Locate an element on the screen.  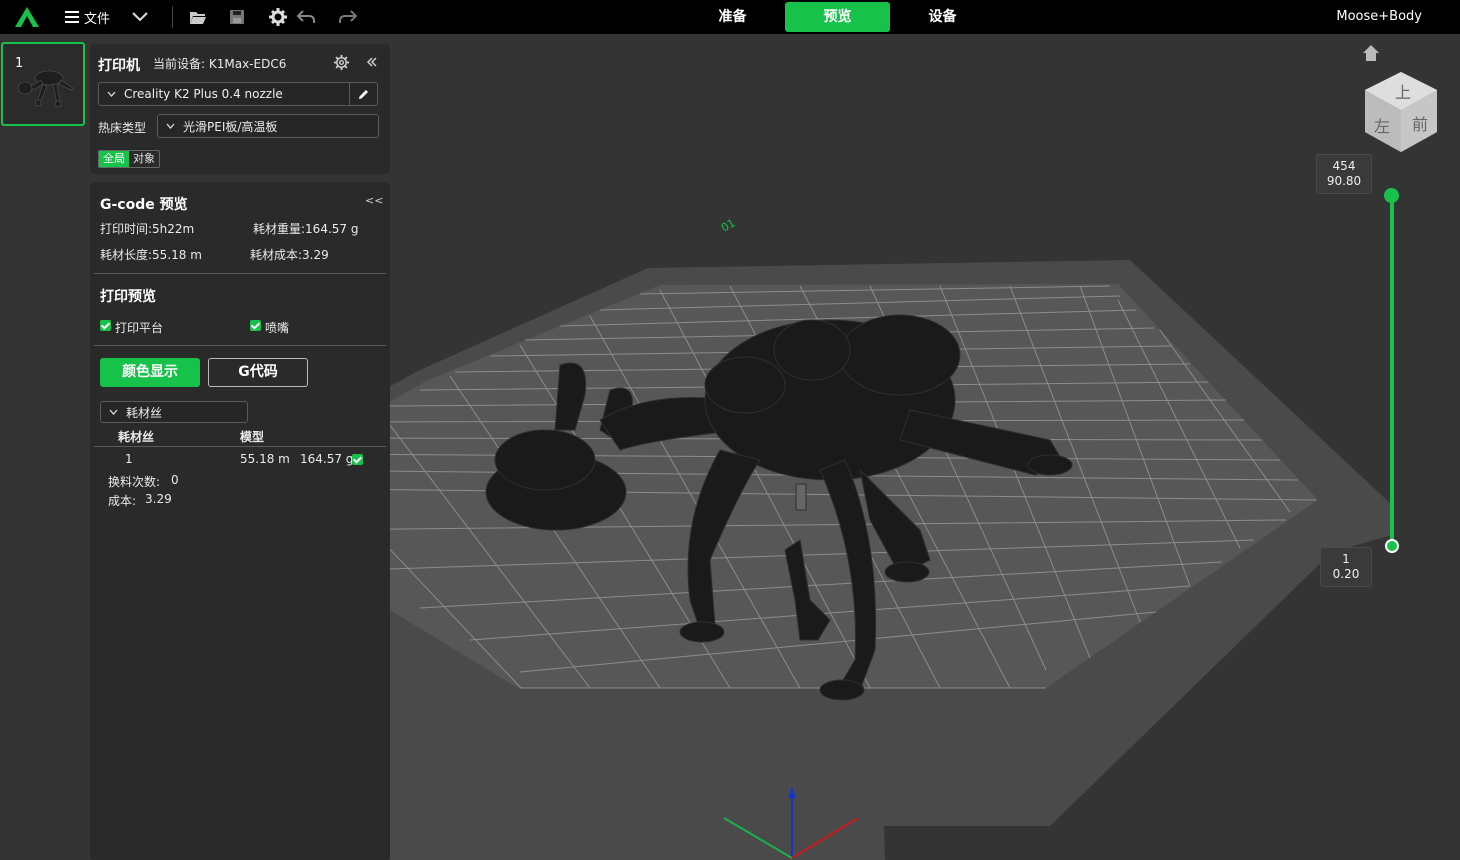
printer-preset-select: Creality K2 Plus 0.4 nozzle is located at coordinates (238, 94).